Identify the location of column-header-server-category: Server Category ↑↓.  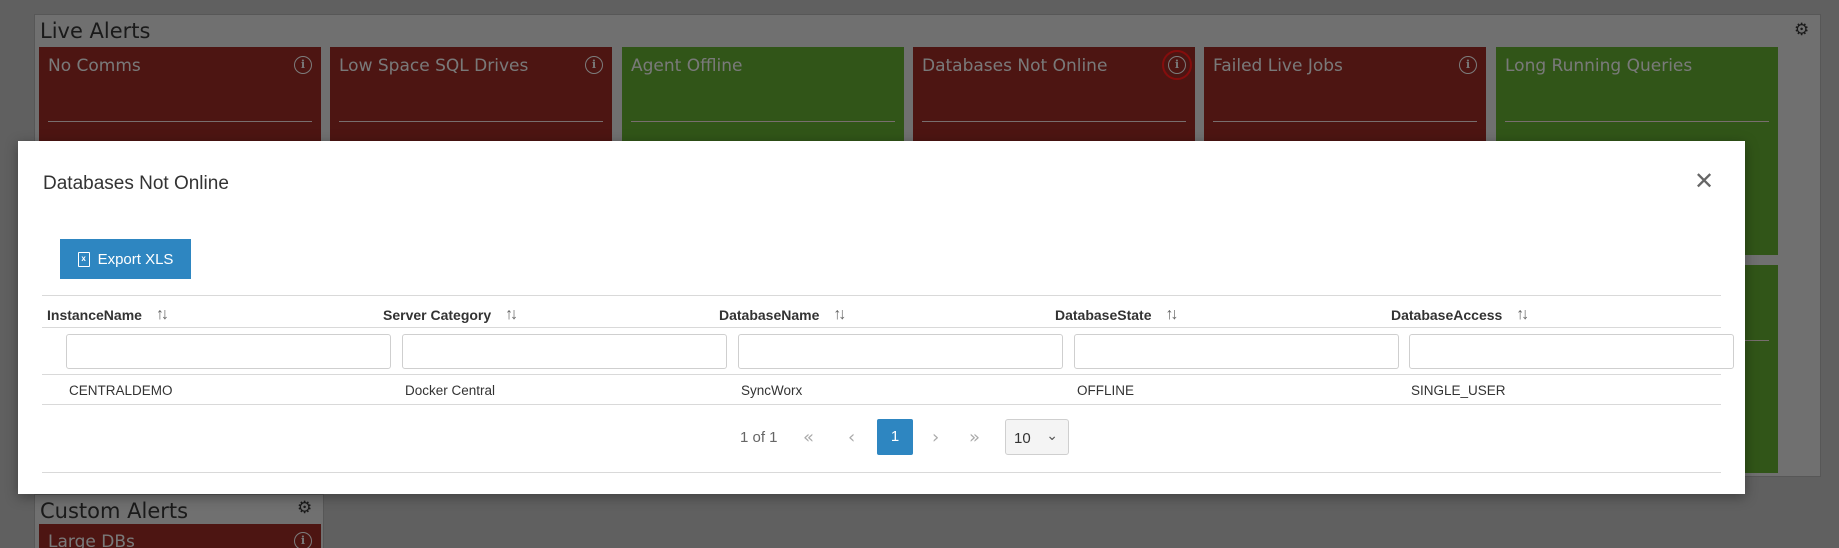
(450, 315).